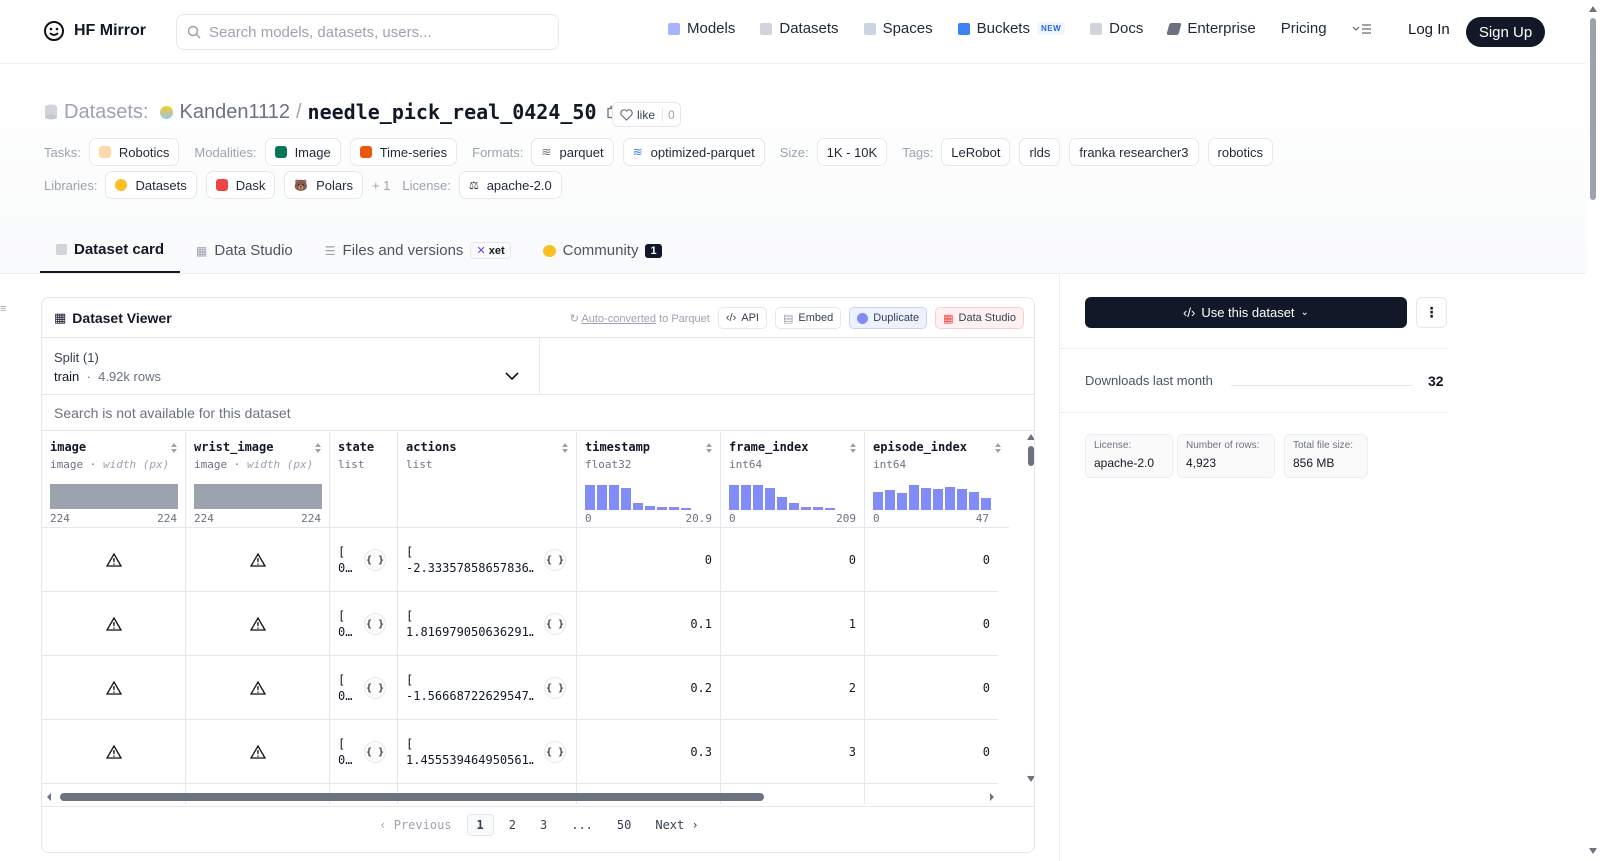  I want to click on column-header-wrist-image: wrist_image image · width (px) 224 224, so click(258, 480).